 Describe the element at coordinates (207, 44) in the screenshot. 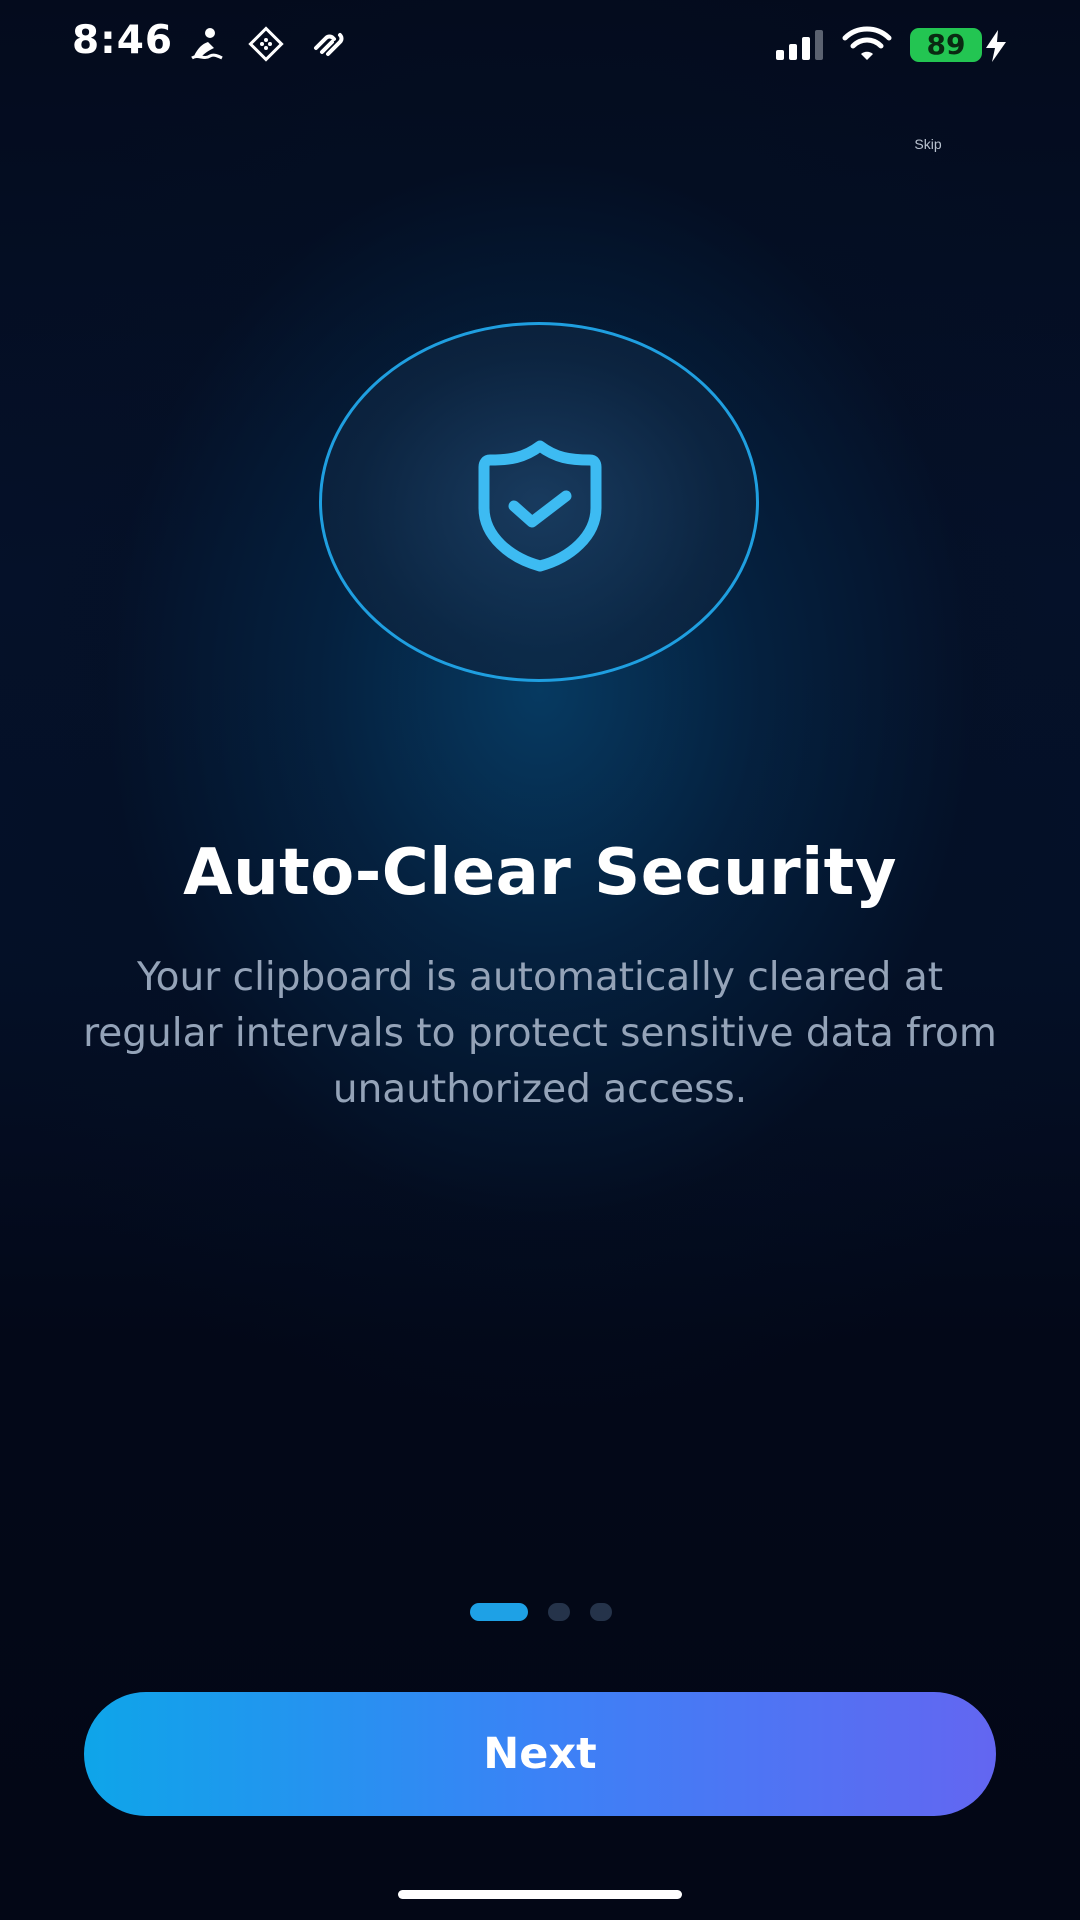

I see `swimmer-icon` at that location.